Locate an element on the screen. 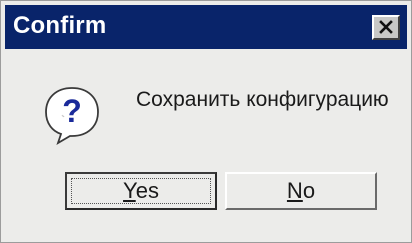 The image size is (412, 243). no-mnemonic: N is located at coordinates (294, 190).